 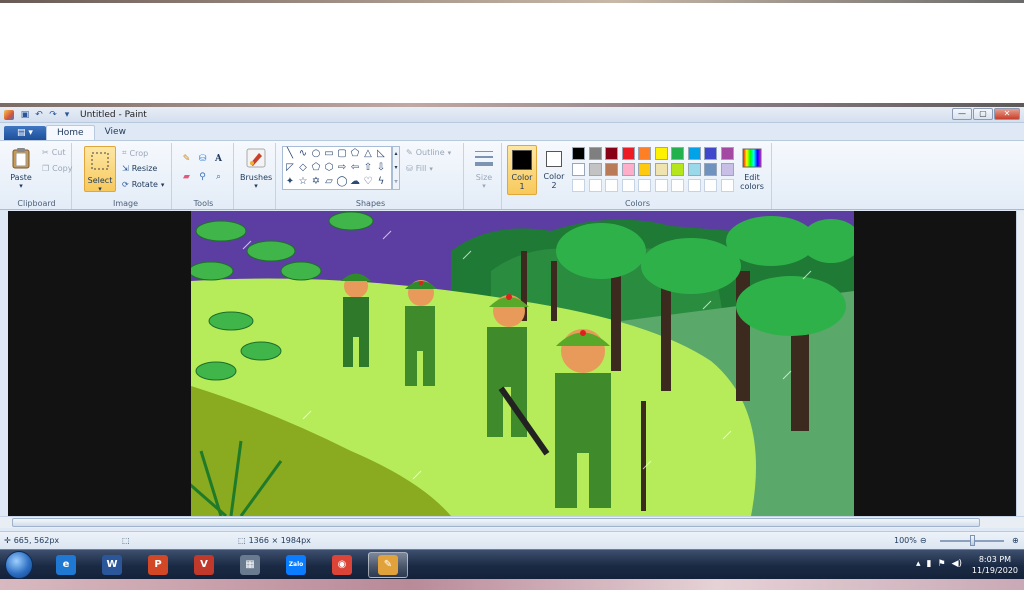 What do you see at coordinates (53, 115) in the screenshot?
I see `redo-icon: ↷` at bounding box center [53, 115].